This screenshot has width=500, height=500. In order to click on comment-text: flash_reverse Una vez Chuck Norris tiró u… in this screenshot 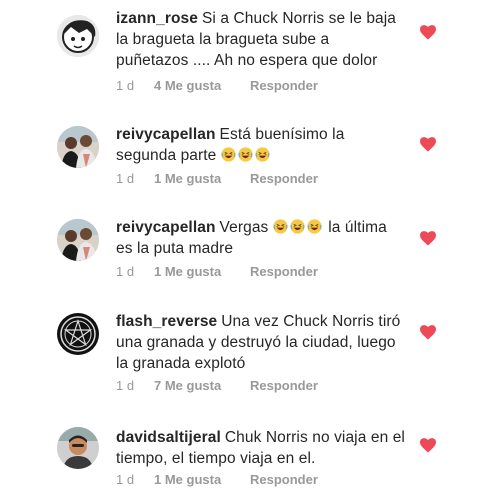, I will do `click(261, 342)`.